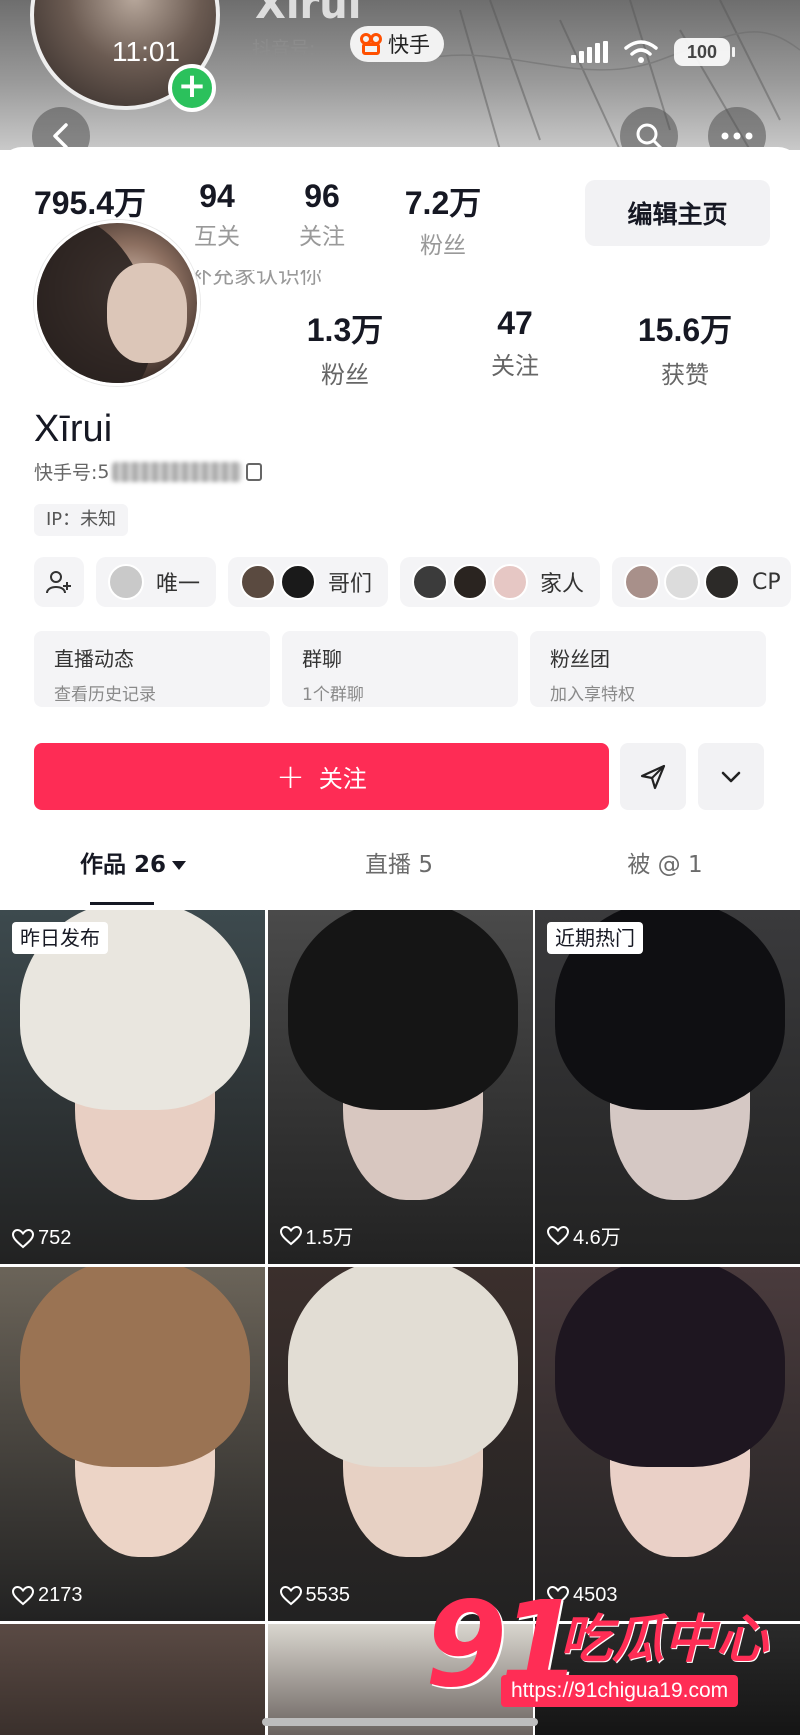  What do you see at coordinates (152, 669) in the screenshot?
I see `live-history-entry: 直播动态 查看历史记录` at bounding box center [152, 669].